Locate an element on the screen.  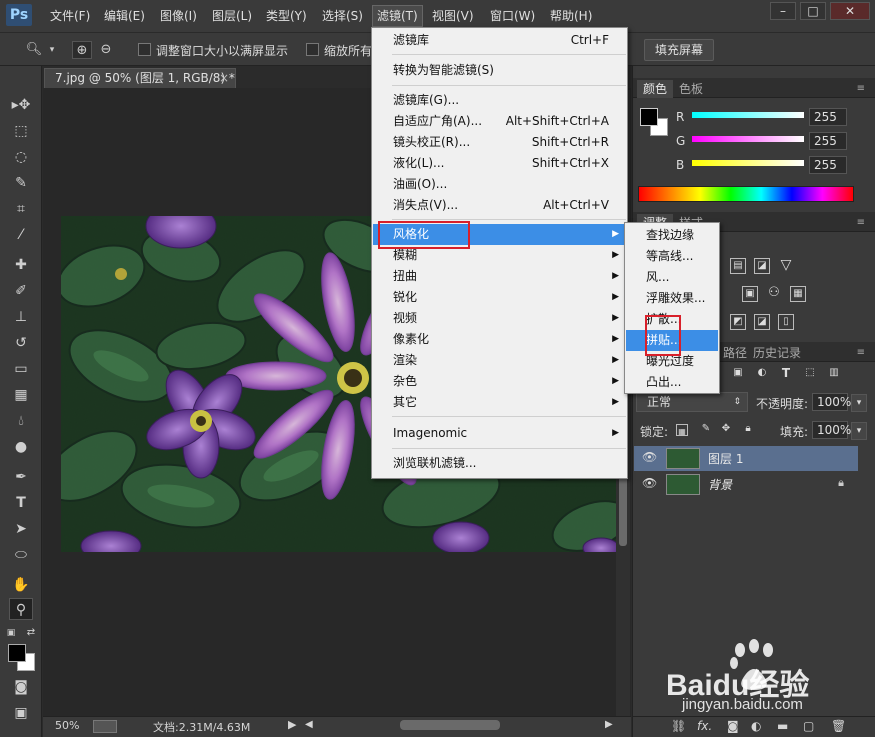
lock-position-icon: ✥ is located at coordinates (726, 430).